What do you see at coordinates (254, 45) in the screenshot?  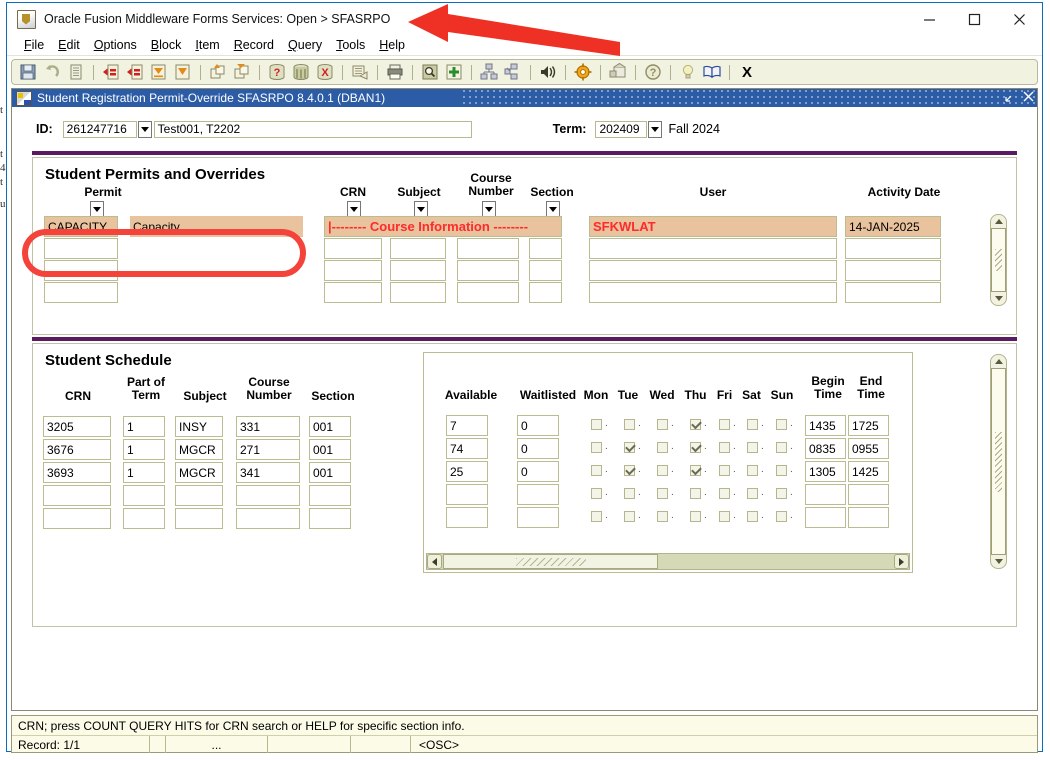 I see `menu-record: Record` at bounding box center [254, 45].